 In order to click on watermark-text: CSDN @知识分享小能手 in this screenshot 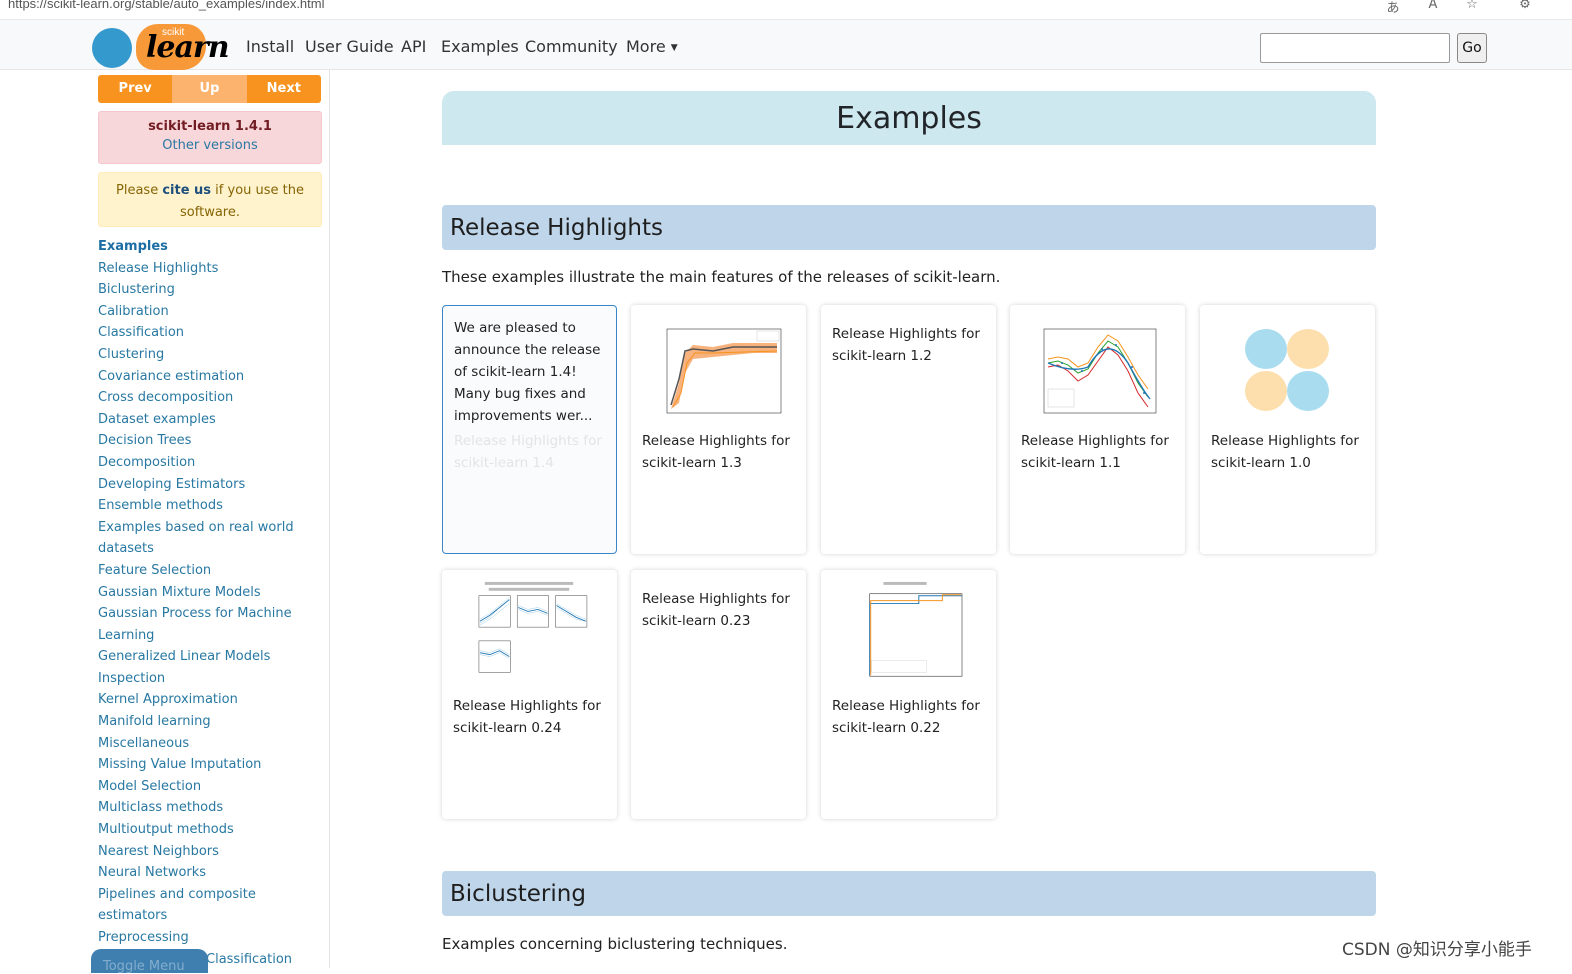, I will do `click(1437, 950)`.